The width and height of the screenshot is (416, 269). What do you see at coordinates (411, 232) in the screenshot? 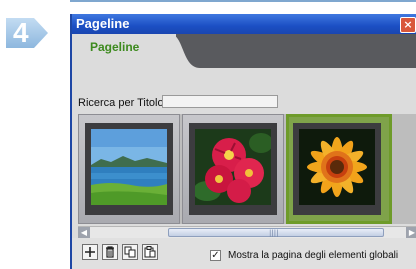
I see `scroll-right-arrow-icon: ▶` at bounding box center [411, 232].